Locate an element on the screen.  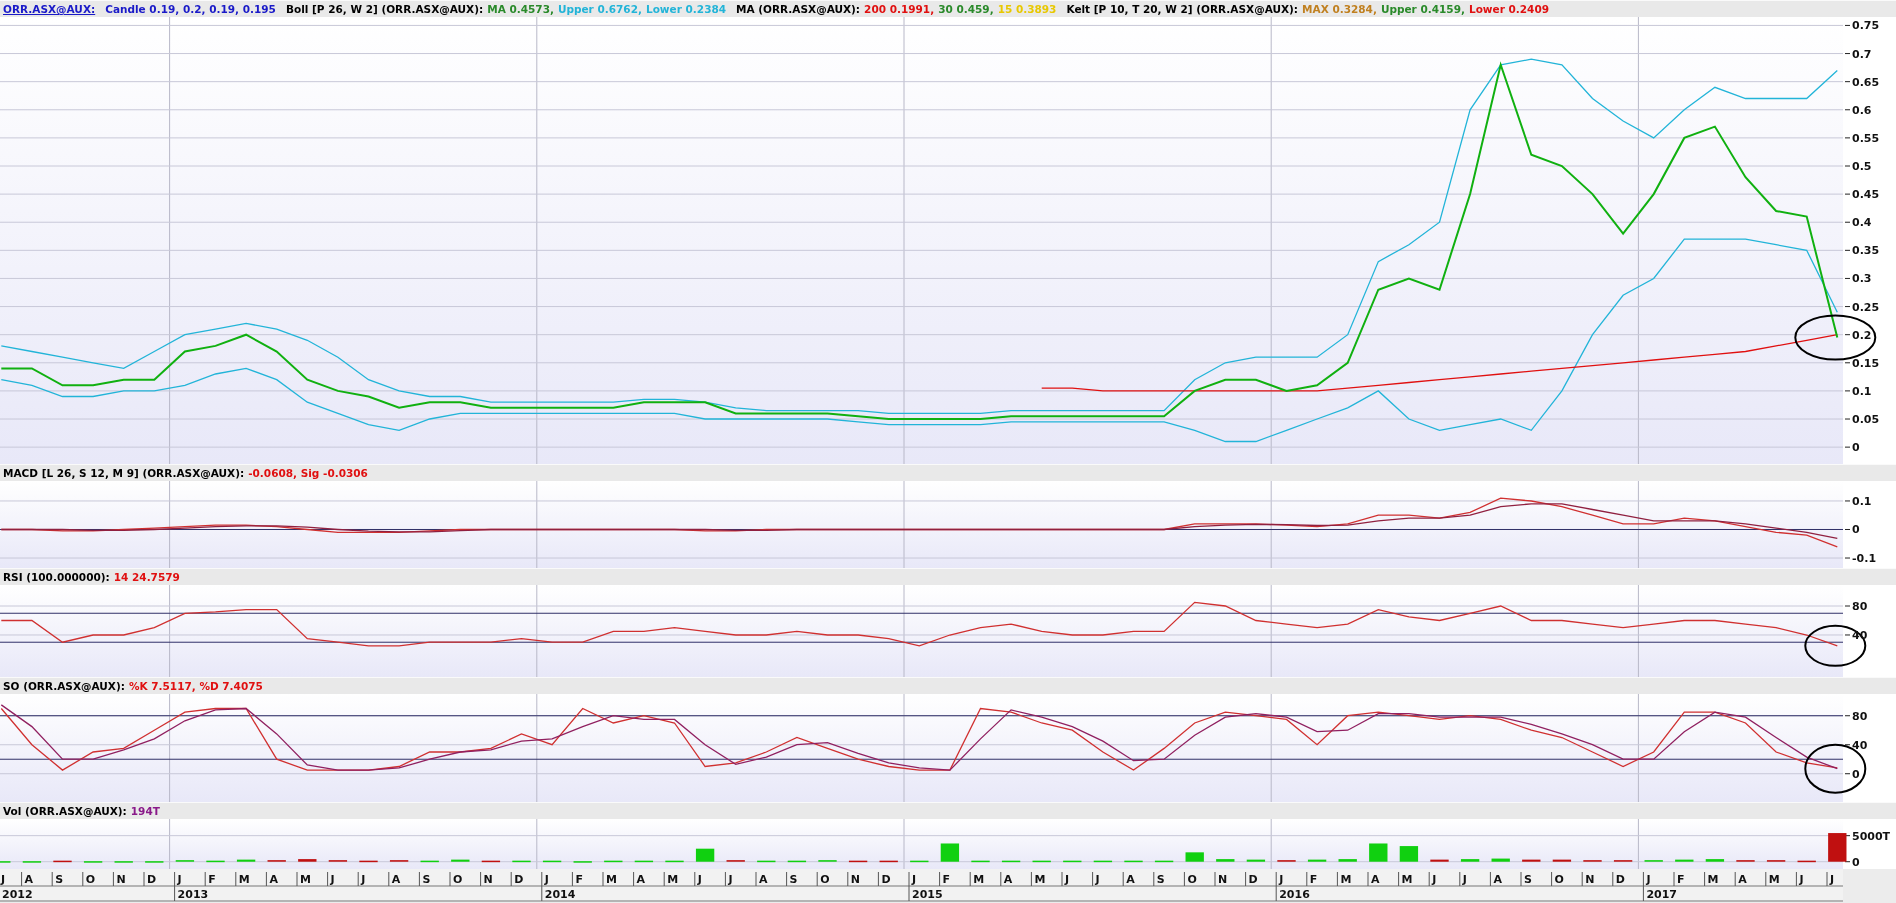
axis-label: 0.25 is located at coordinates (1866, 307).